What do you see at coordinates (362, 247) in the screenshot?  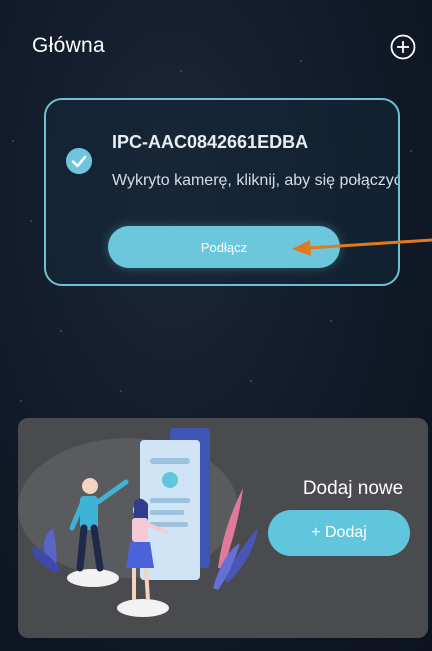 I see `arrow-annotation` at bounding box center [362, 247].